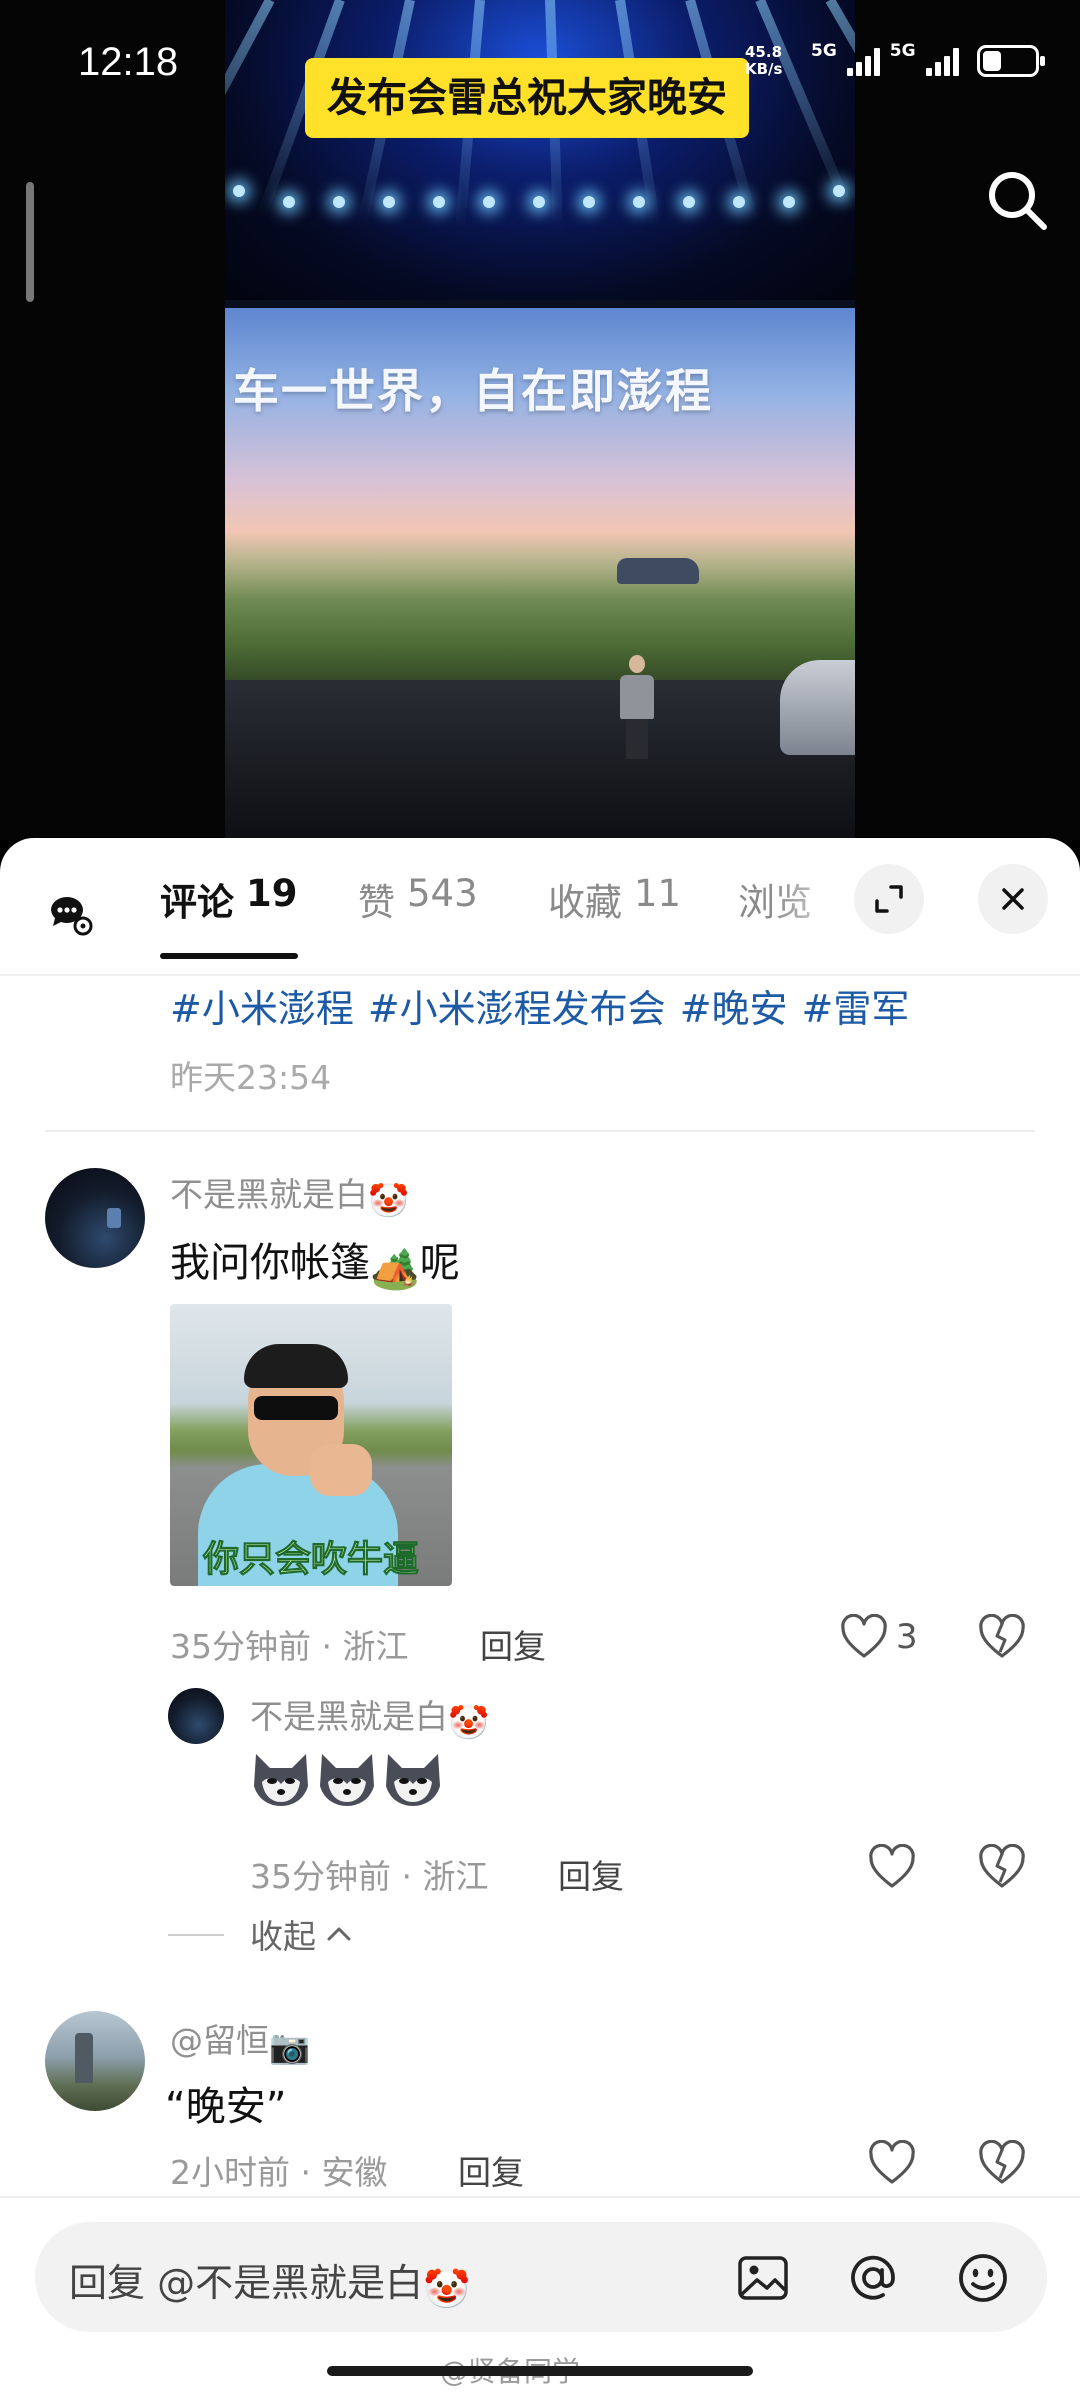 This screenshot has height=2400, width=1080. Describe the element at coordinates (30, 242) in the screenshot. I see `side-drag-handle` at that location.